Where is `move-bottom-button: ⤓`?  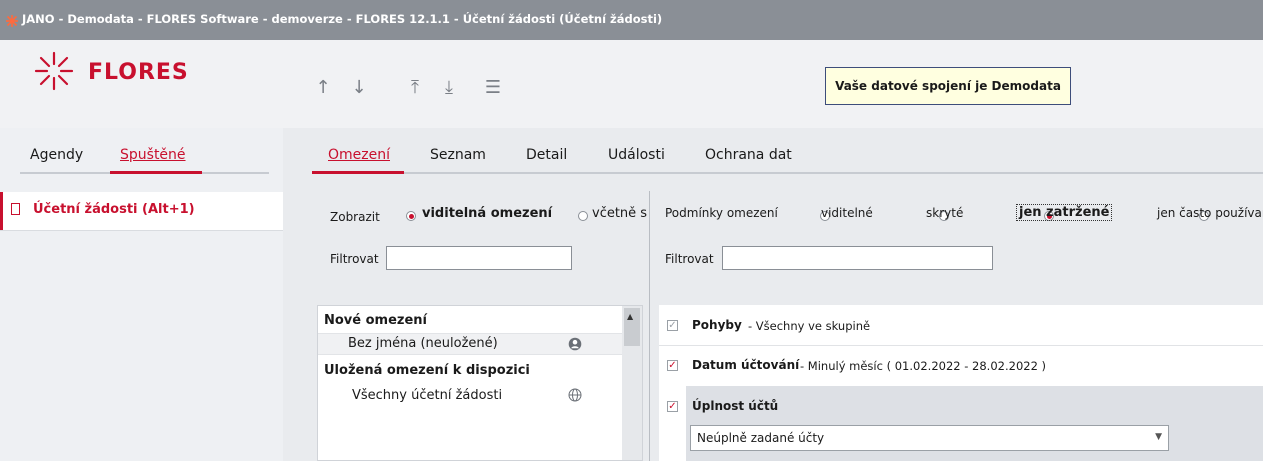 move-bottom-button: ⤓ is located at coordinates (449, 88).